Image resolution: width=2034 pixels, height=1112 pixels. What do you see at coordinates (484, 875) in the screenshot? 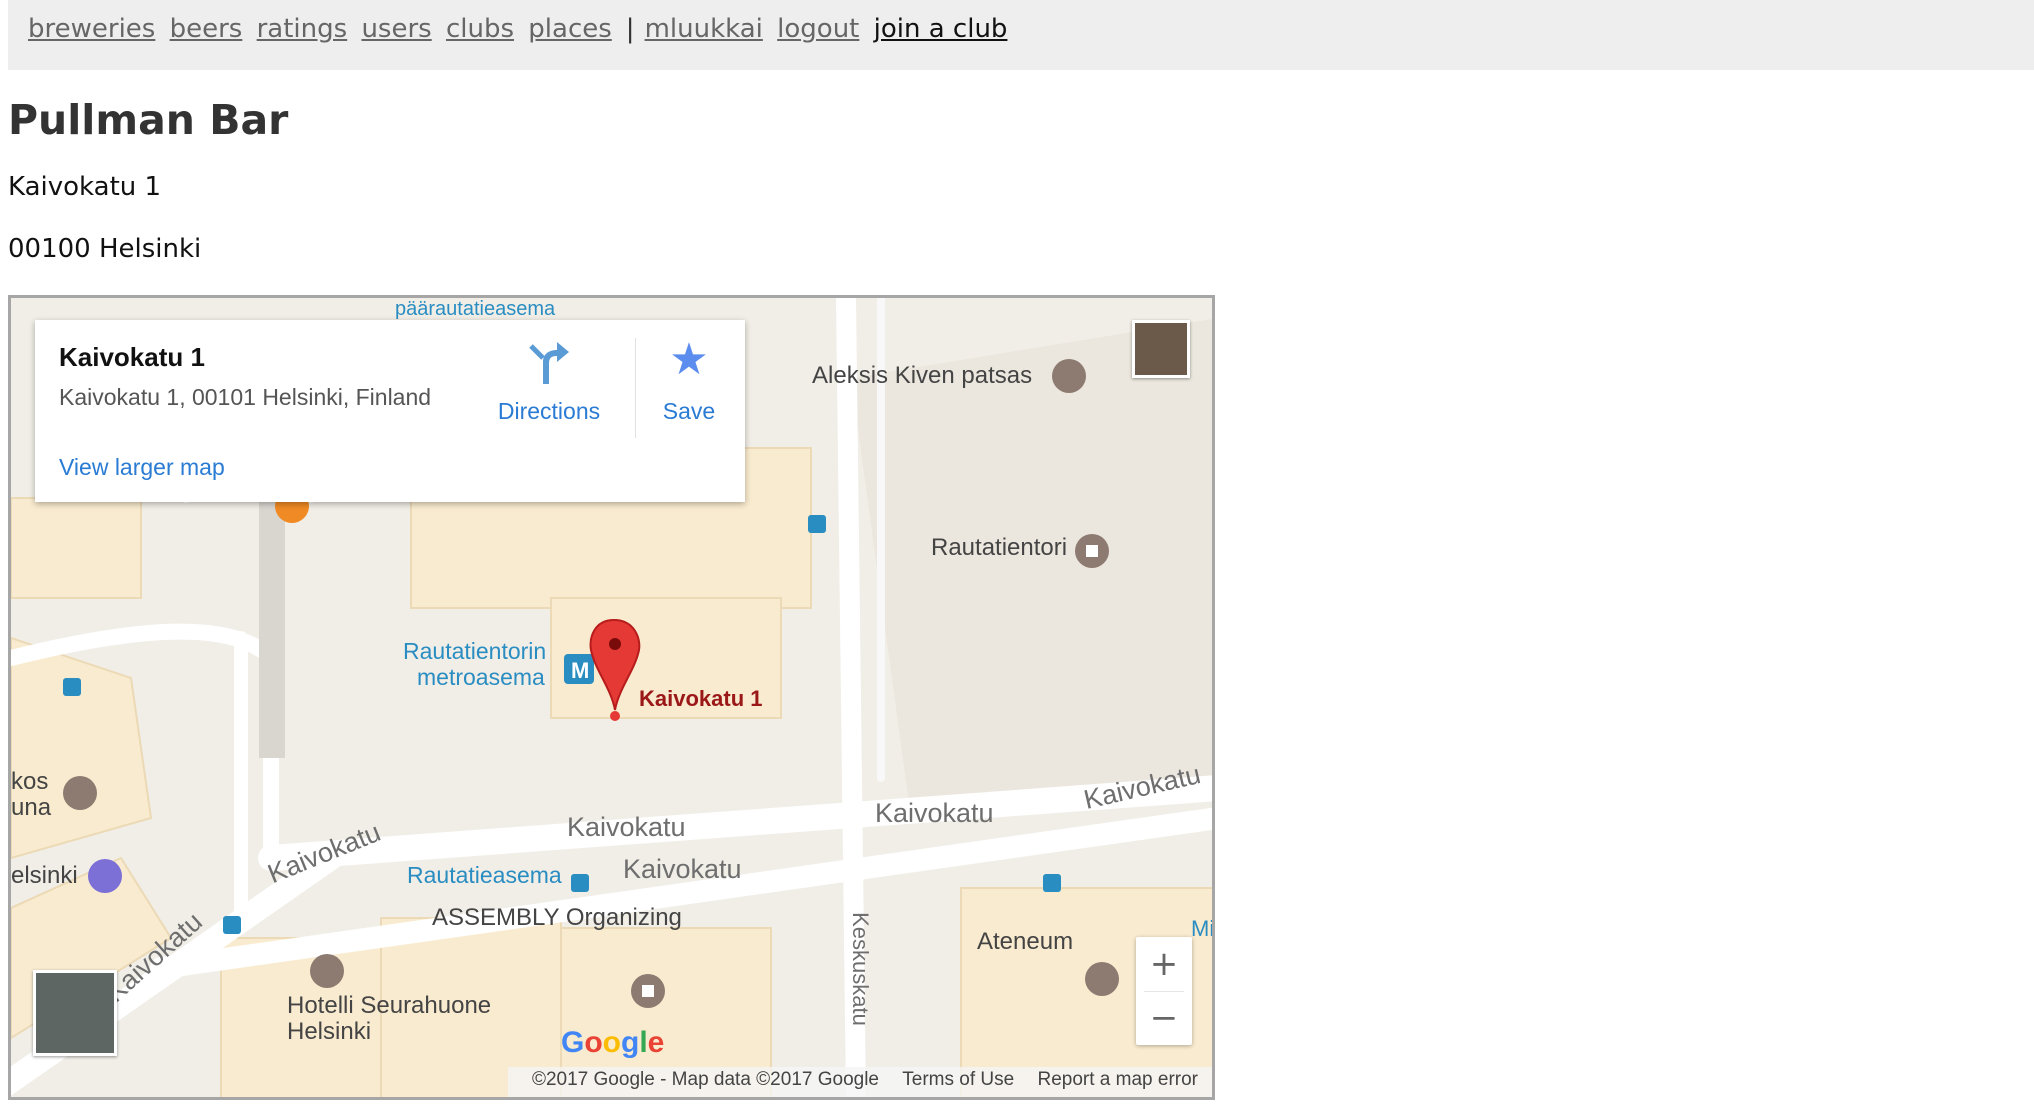
I see `poi-rautatieasema: Rautatieasema` at bounding box center [484, 875].